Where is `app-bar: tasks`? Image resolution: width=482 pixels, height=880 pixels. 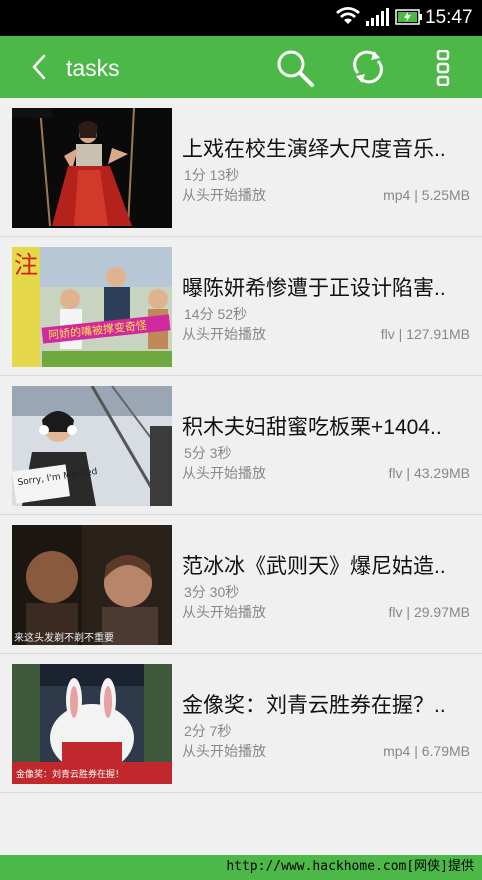
app-bar: tasks is located at coordinates (241, 67).